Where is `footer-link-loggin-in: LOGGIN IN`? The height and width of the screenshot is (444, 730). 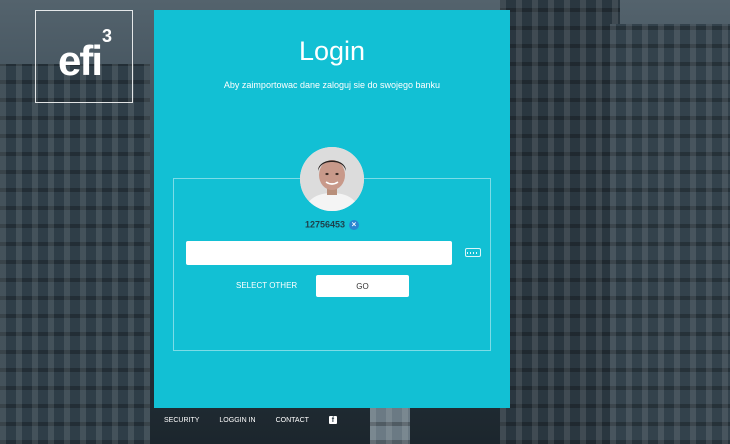
footer-link-loggin-in: LOGGIN IN is located at coordinates (237, 420).